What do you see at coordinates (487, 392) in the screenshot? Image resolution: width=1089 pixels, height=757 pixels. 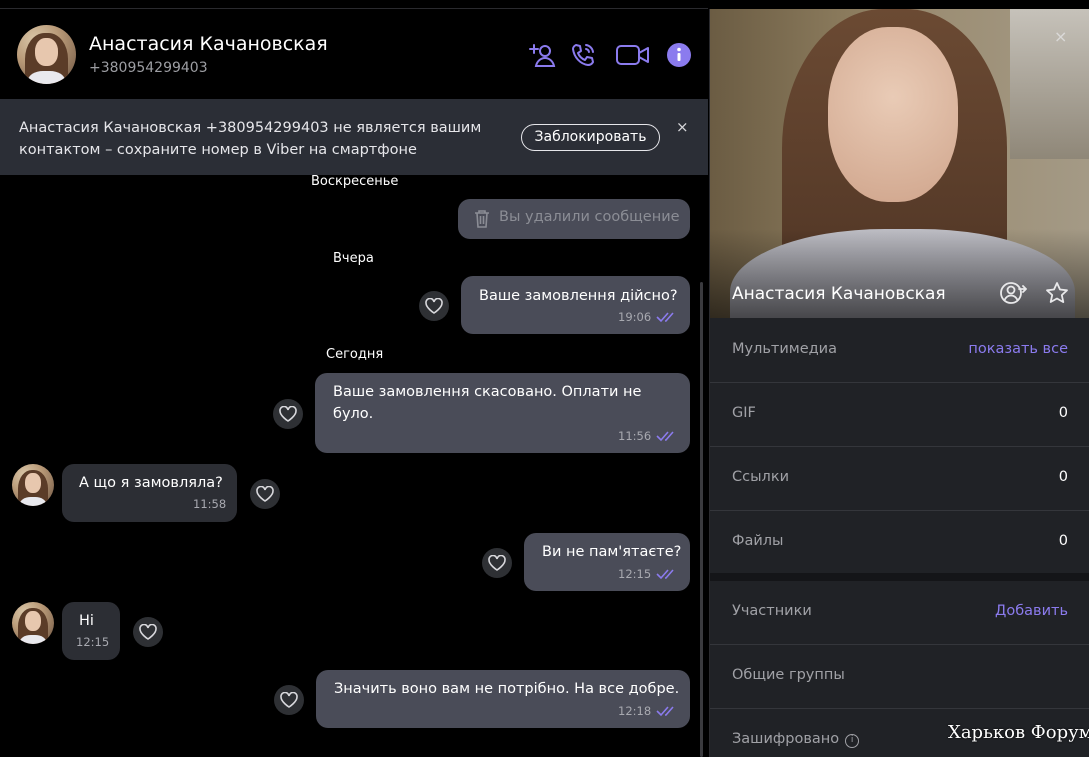 I see `message-text-line1: Ваше замовлення скасовано. Оплати не` at bounding box center [487, 392].